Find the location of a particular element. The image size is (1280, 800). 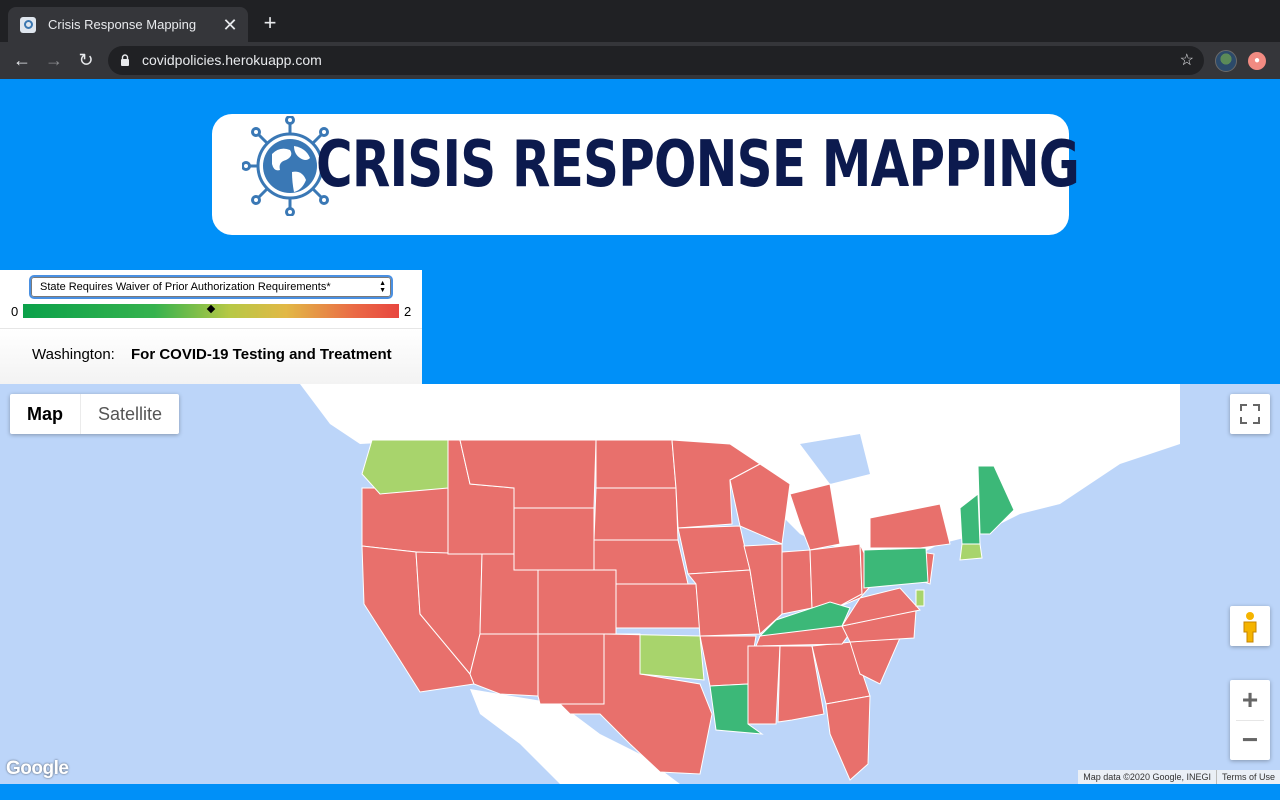

state-florida is located at coordinates (848, 738).